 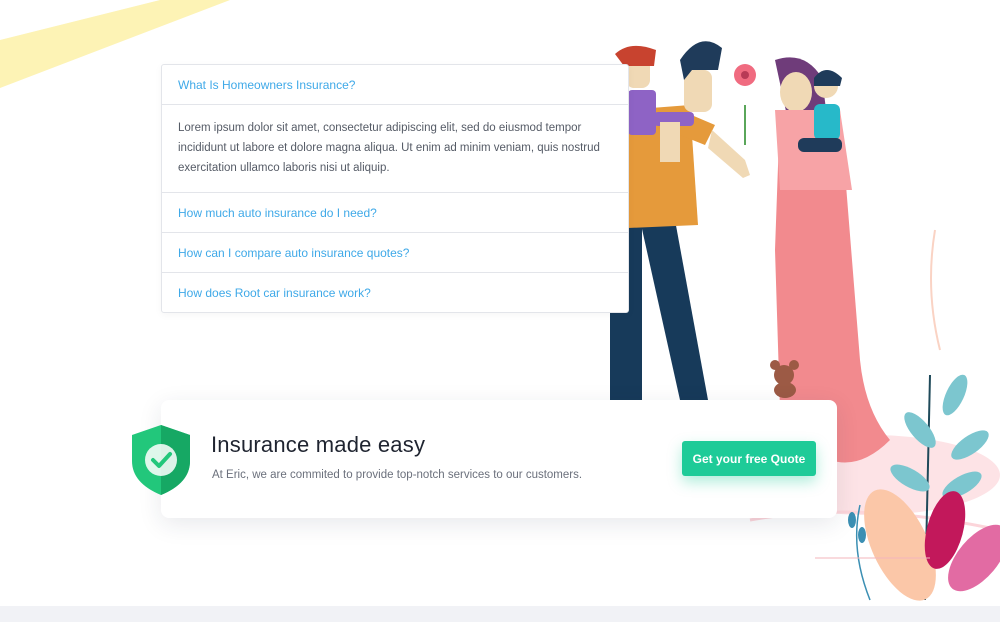 What do you see at coordinates (395, 292) in the screenshot?
I see `faq-question-root-insurance: How does Root car insurance work?` at bounding box center [395, 292].